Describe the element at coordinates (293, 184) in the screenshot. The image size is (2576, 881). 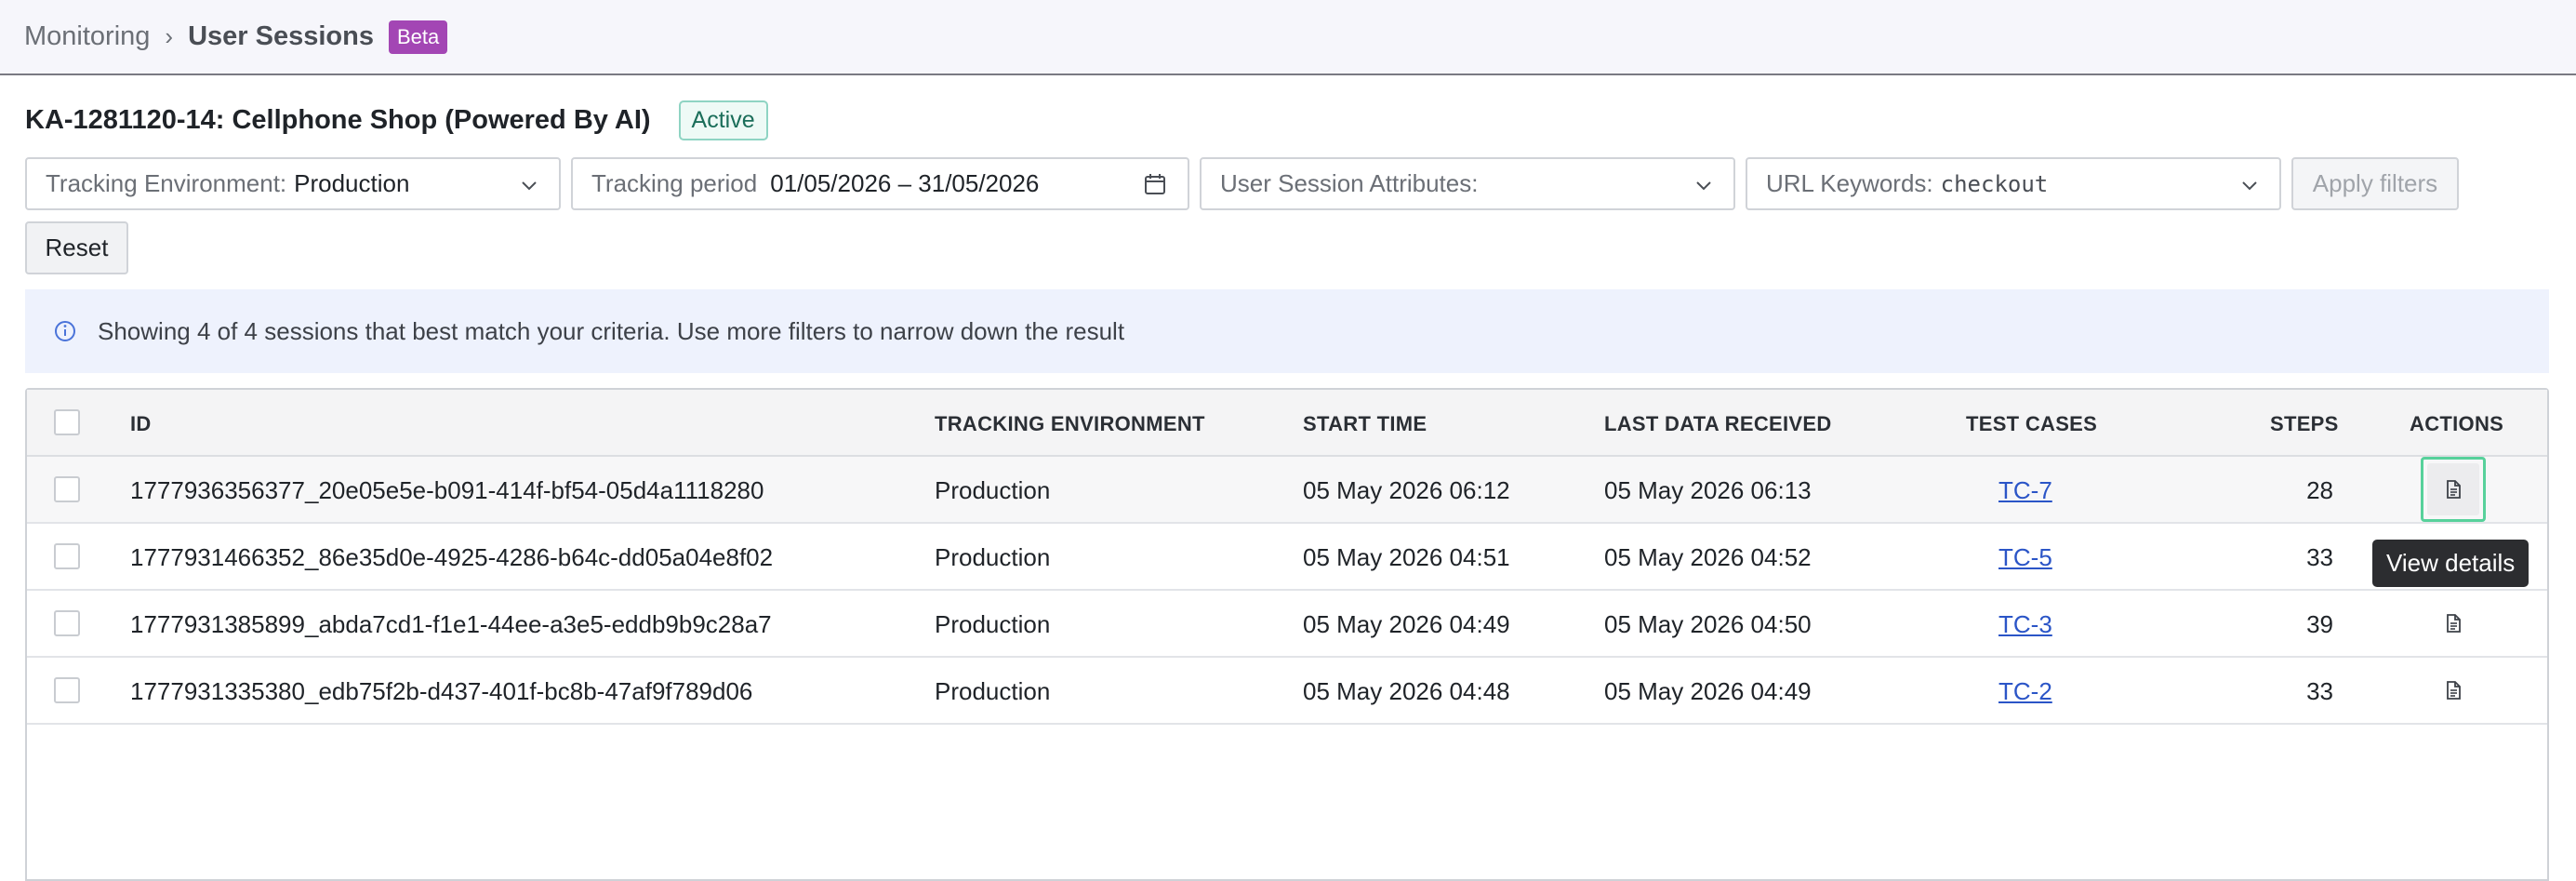
I see `environment-filter: Tracking Environment: Production` at that location.